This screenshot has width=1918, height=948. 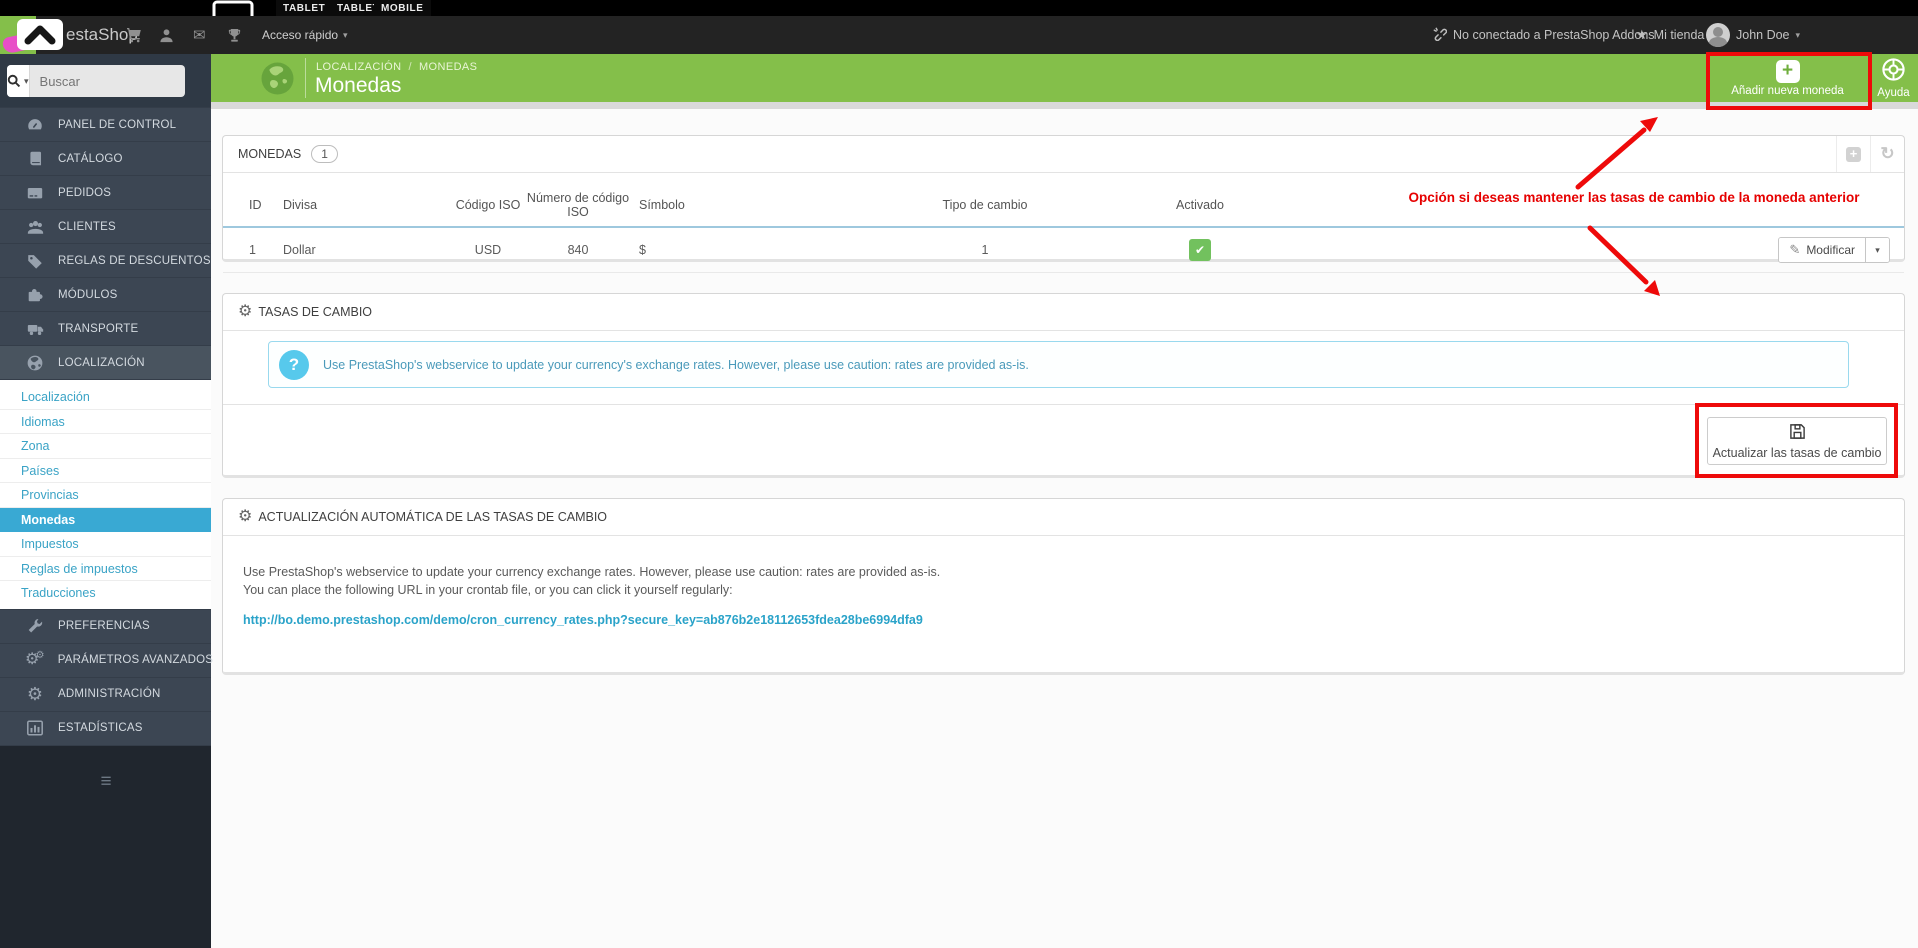 I want to click on submenu-item-paises: Países, so click(x=105, y=471).